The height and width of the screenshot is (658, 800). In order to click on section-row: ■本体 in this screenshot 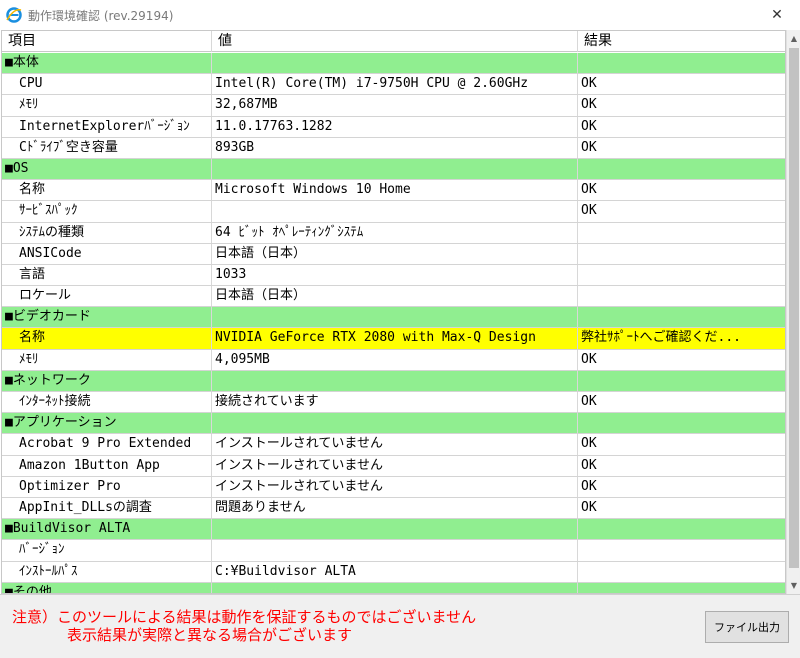, I will do `click(393, 64)`.